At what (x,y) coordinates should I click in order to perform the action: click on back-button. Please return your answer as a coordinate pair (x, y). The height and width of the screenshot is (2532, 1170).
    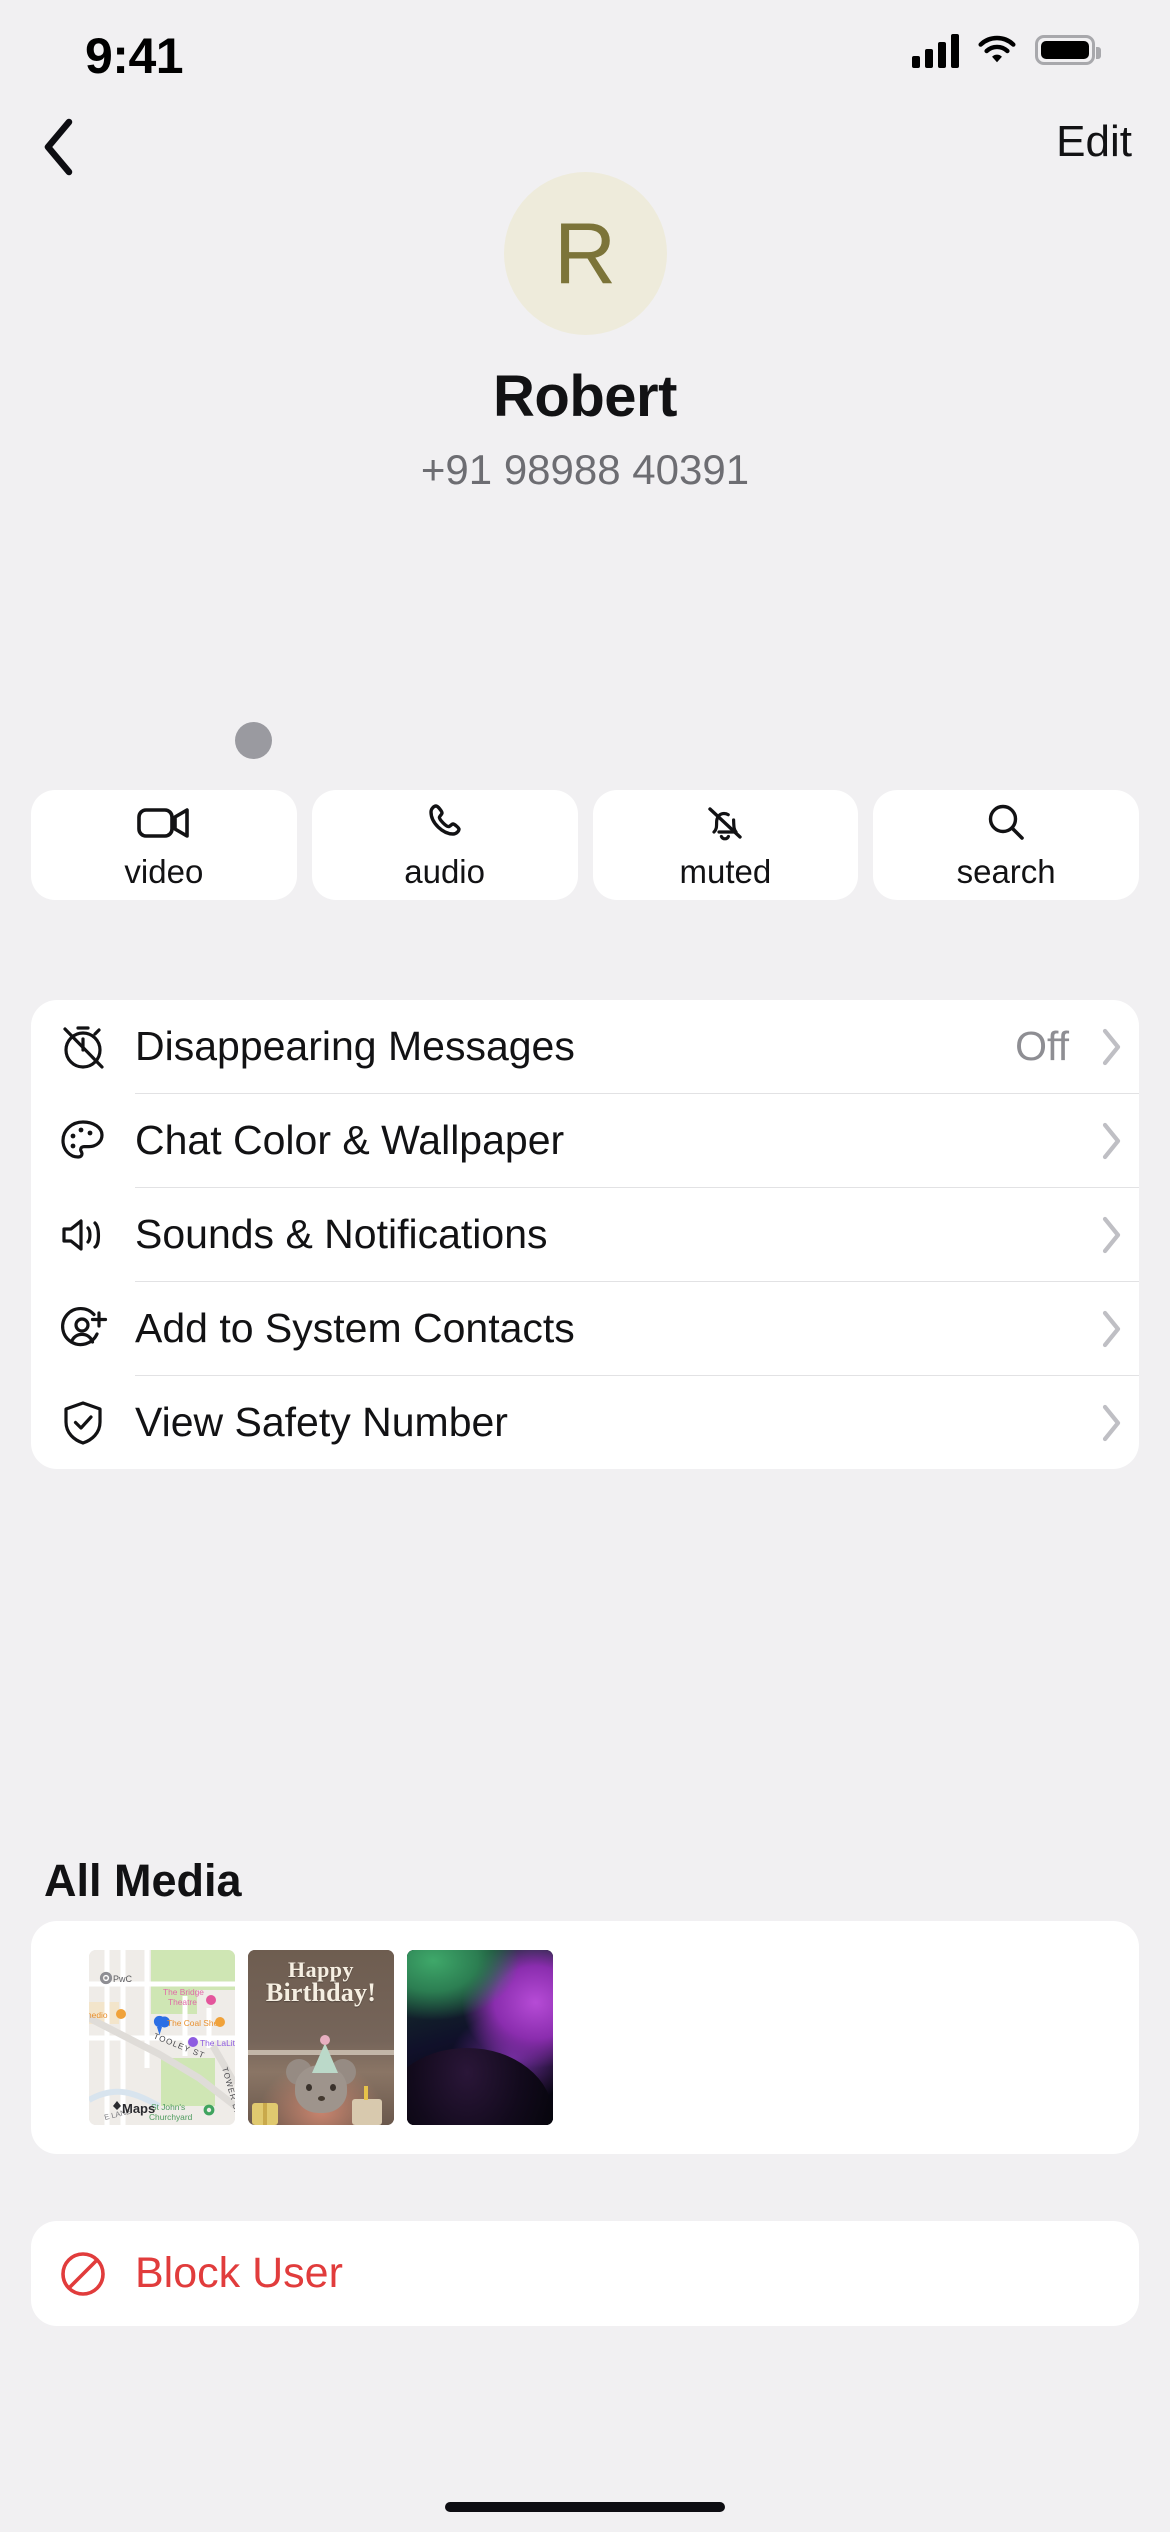
    Looking at the image, I should click on (58, 147).